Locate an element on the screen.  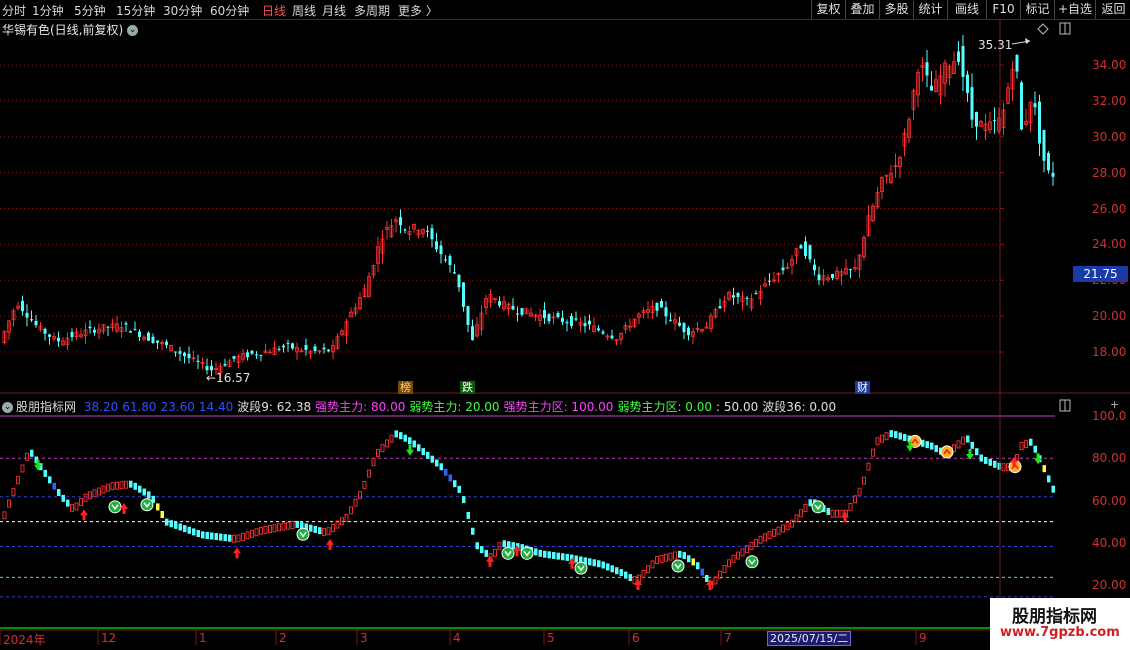
chevron-down-icon: ⌄ is located at coordinates (7, 407).